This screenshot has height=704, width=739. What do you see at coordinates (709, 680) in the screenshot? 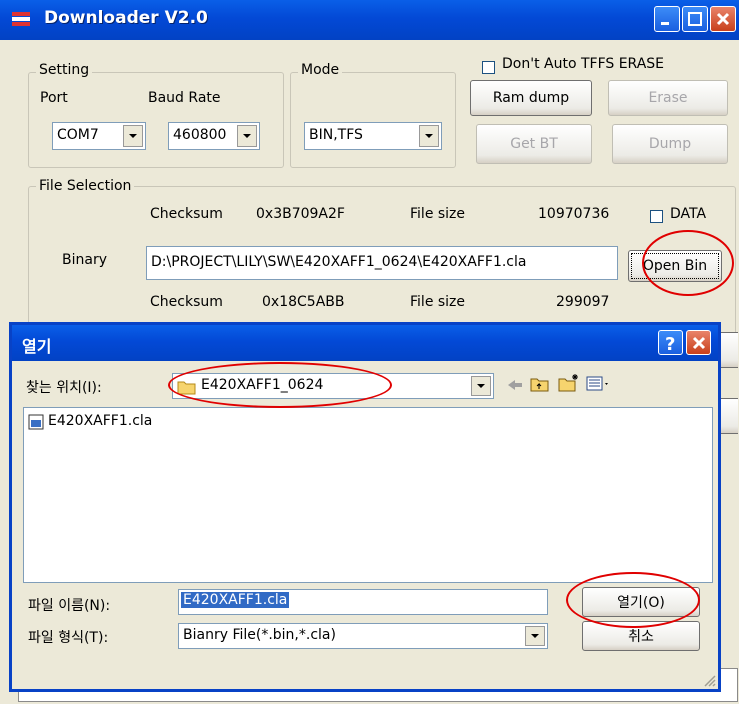
I see `resize-grip-icon` at bounding box center [709, 680].